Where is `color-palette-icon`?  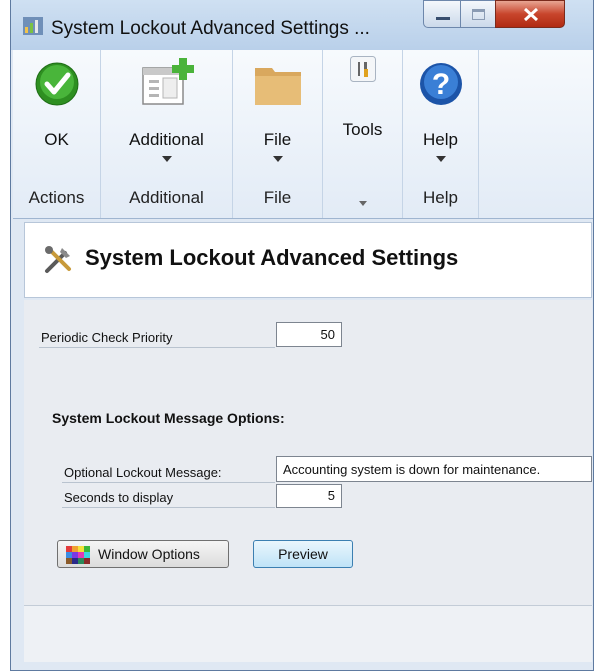 color-palette-icon is located at coordinates (78, 555).